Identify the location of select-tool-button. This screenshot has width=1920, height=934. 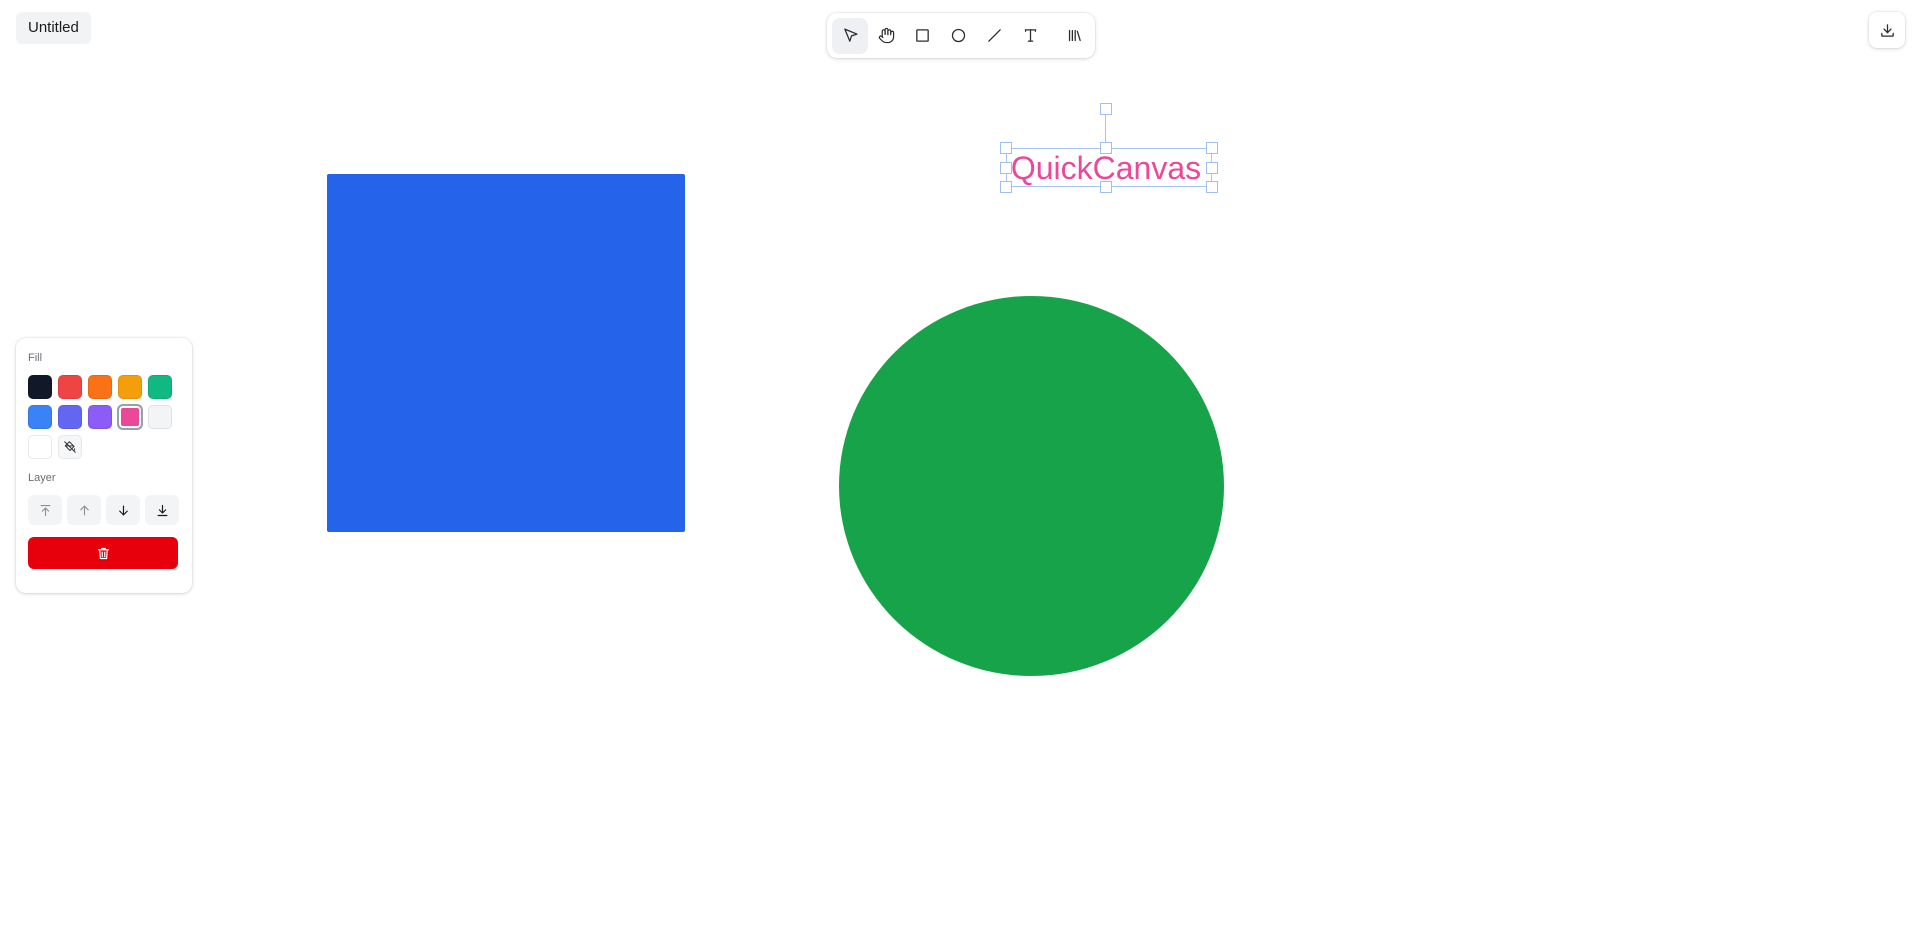
(850, 35).